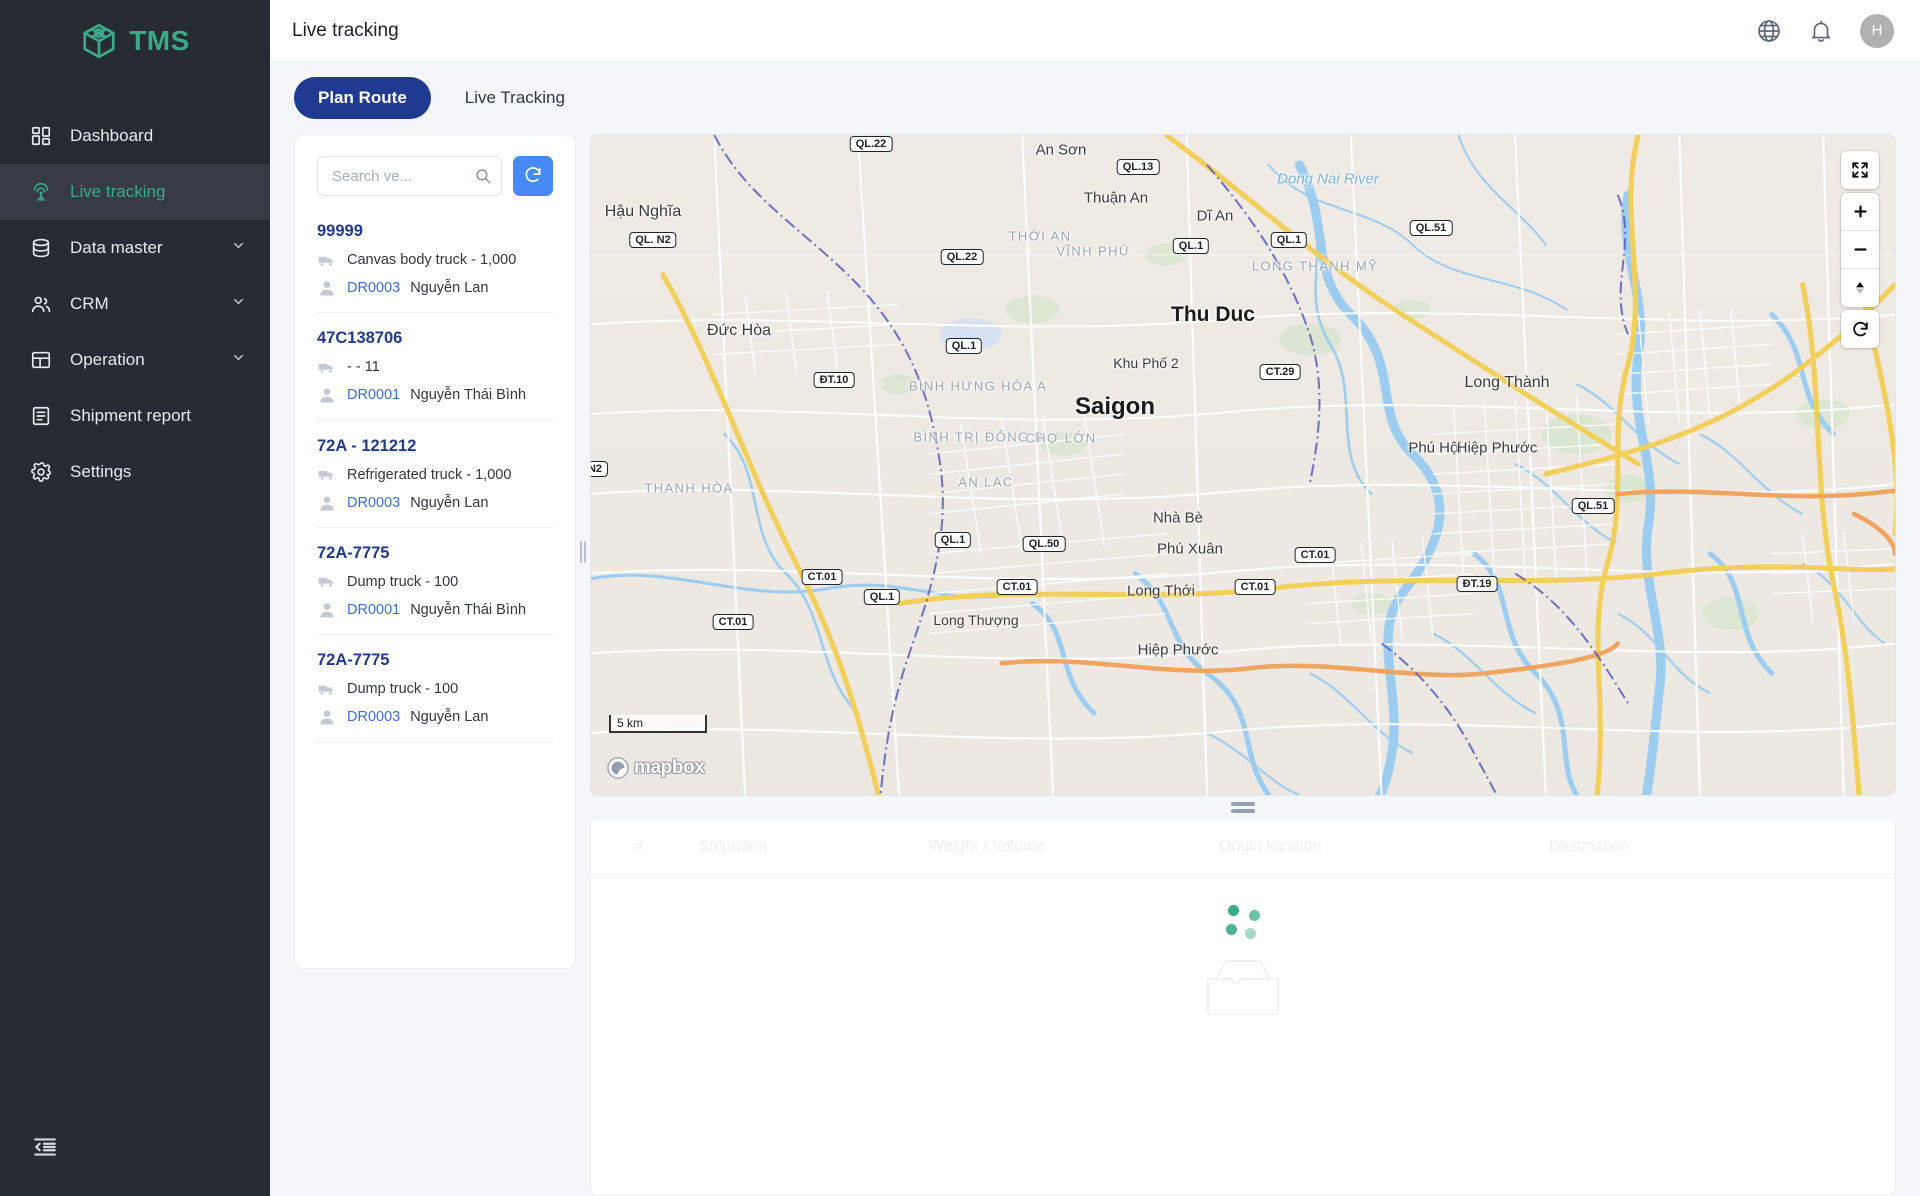 Image resolution: width=1920 pixels, height=1196 pixels. I want to click on sidebar-item-shipment-report: Shipment report, so click(135, 416).